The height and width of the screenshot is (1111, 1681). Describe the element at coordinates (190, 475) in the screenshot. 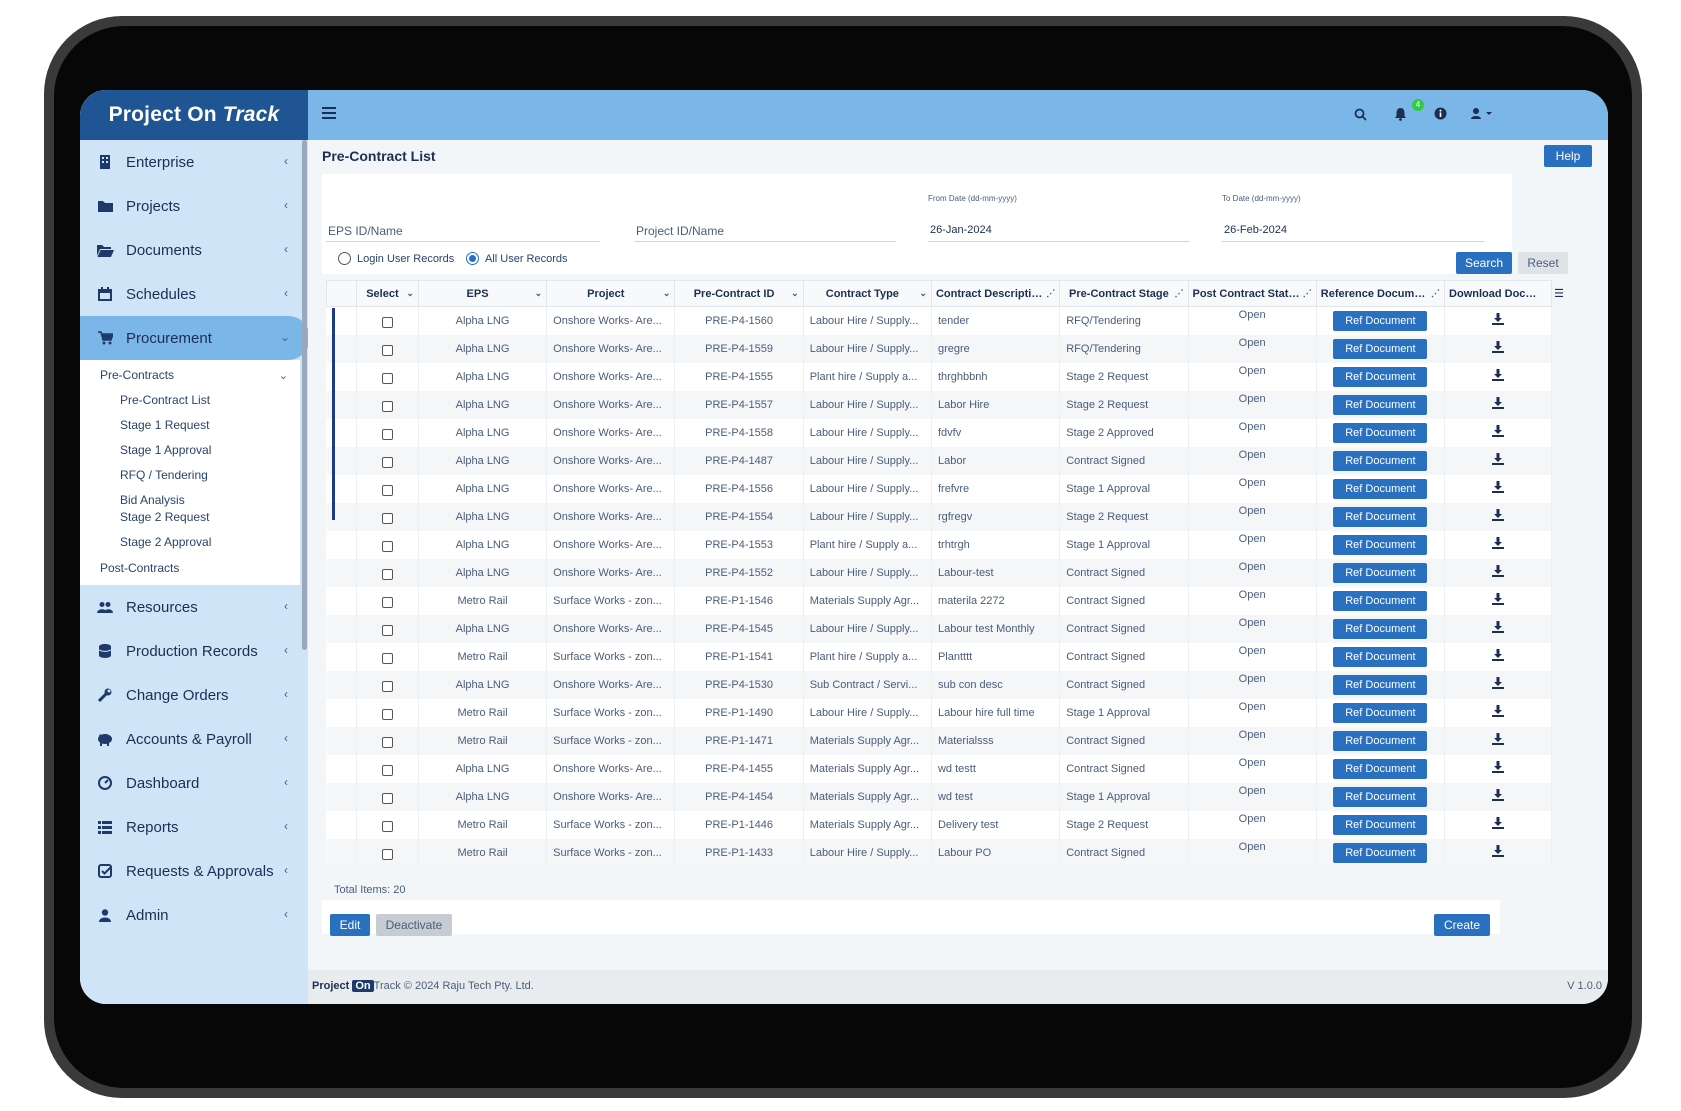

I see `submenu-item-rfq-tendering: RFQ / Tendering` at that location.